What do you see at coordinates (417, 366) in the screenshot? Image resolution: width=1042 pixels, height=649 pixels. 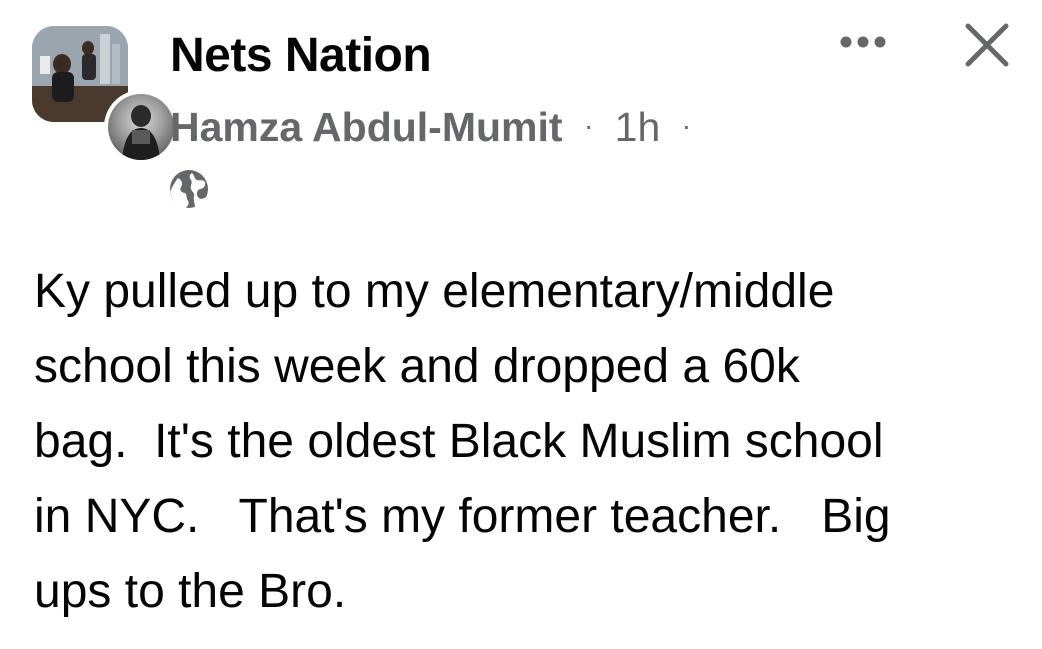 I see `post-text-line: school this week and dropped a 60k` at bounding box center [417, 366].